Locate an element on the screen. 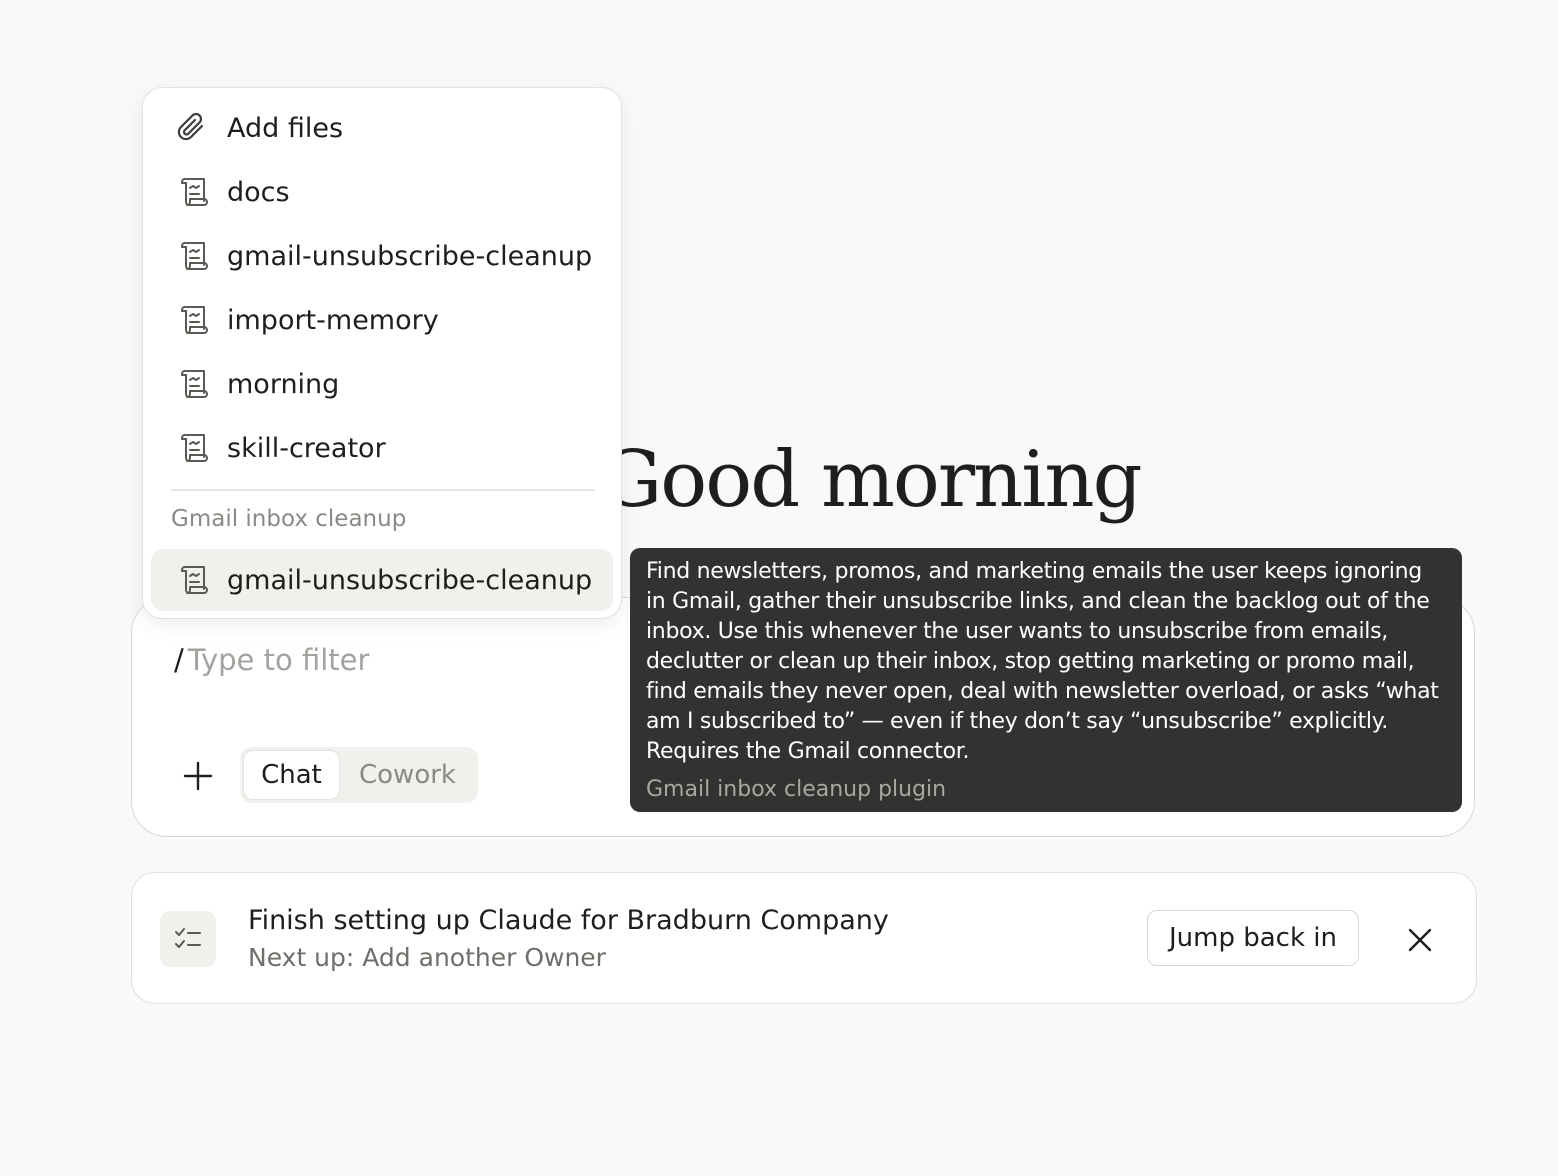 This screenshot has height=1176, width=1558. close-icon is located at coordinates (1420, 940).